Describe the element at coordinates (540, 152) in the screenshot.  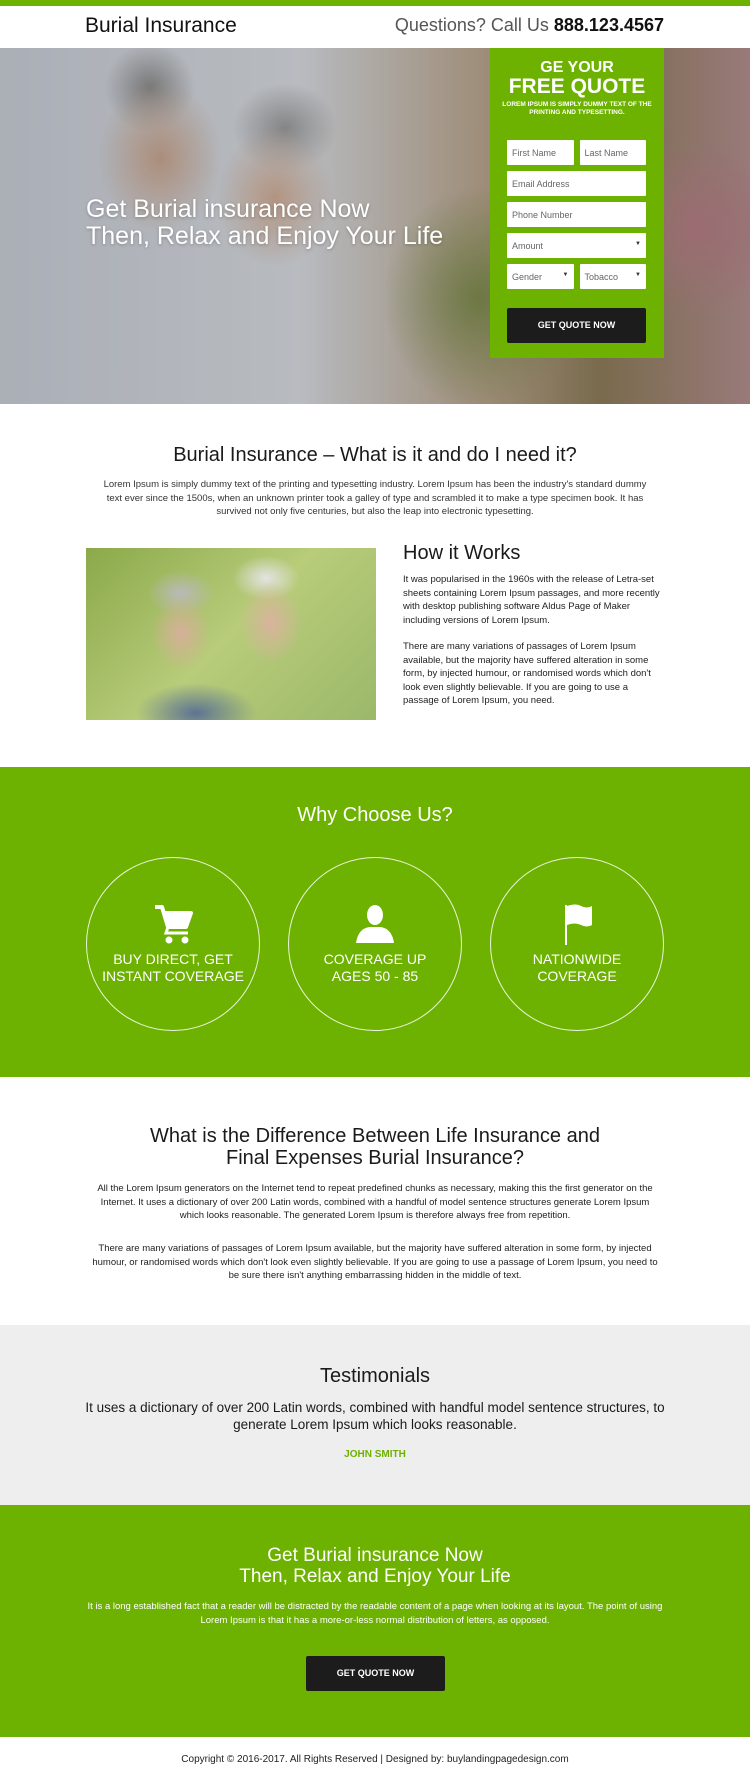
I see `first-name-input: First Name` at that location.